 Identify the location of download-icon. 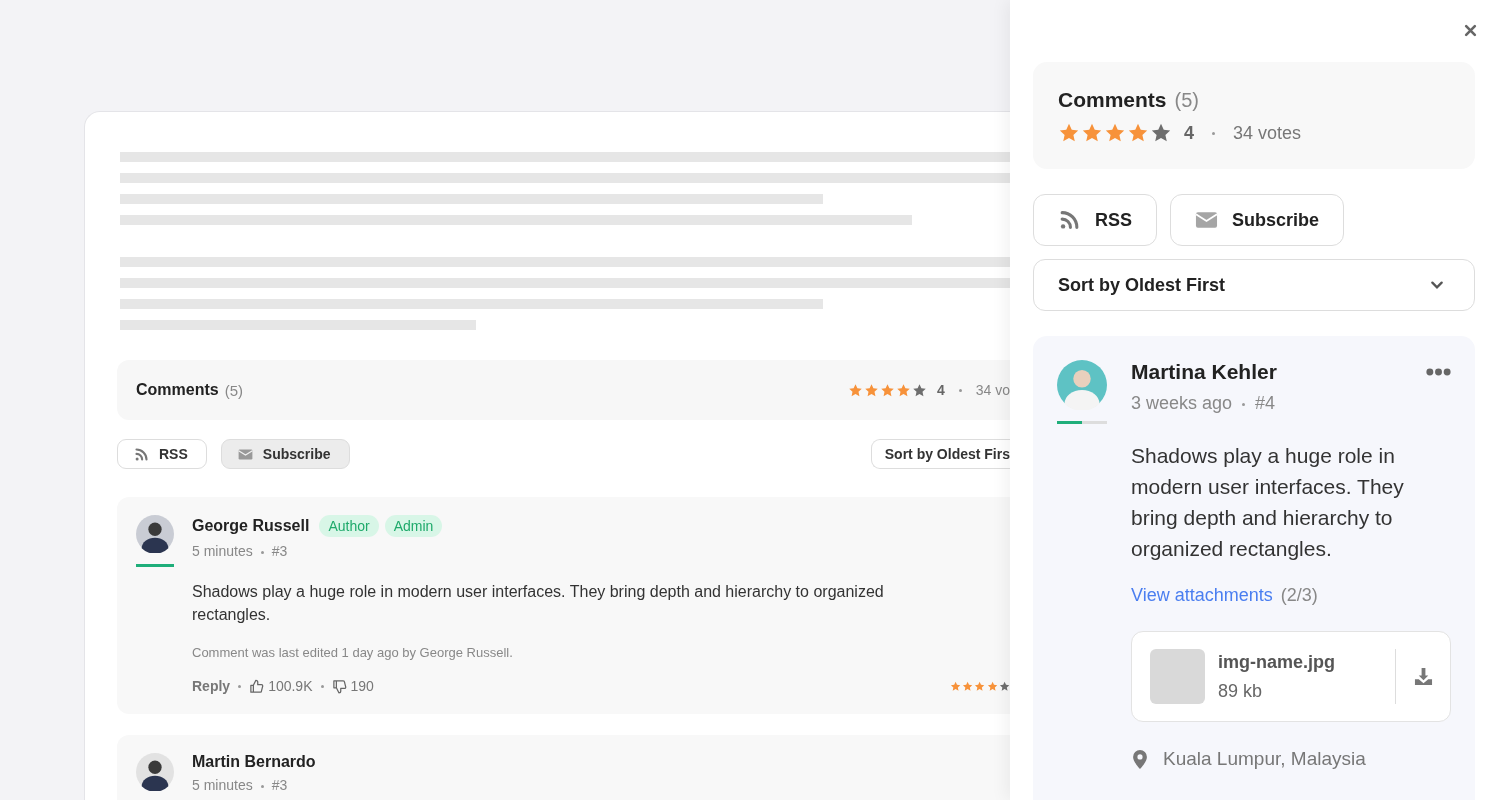
(1423, 676).